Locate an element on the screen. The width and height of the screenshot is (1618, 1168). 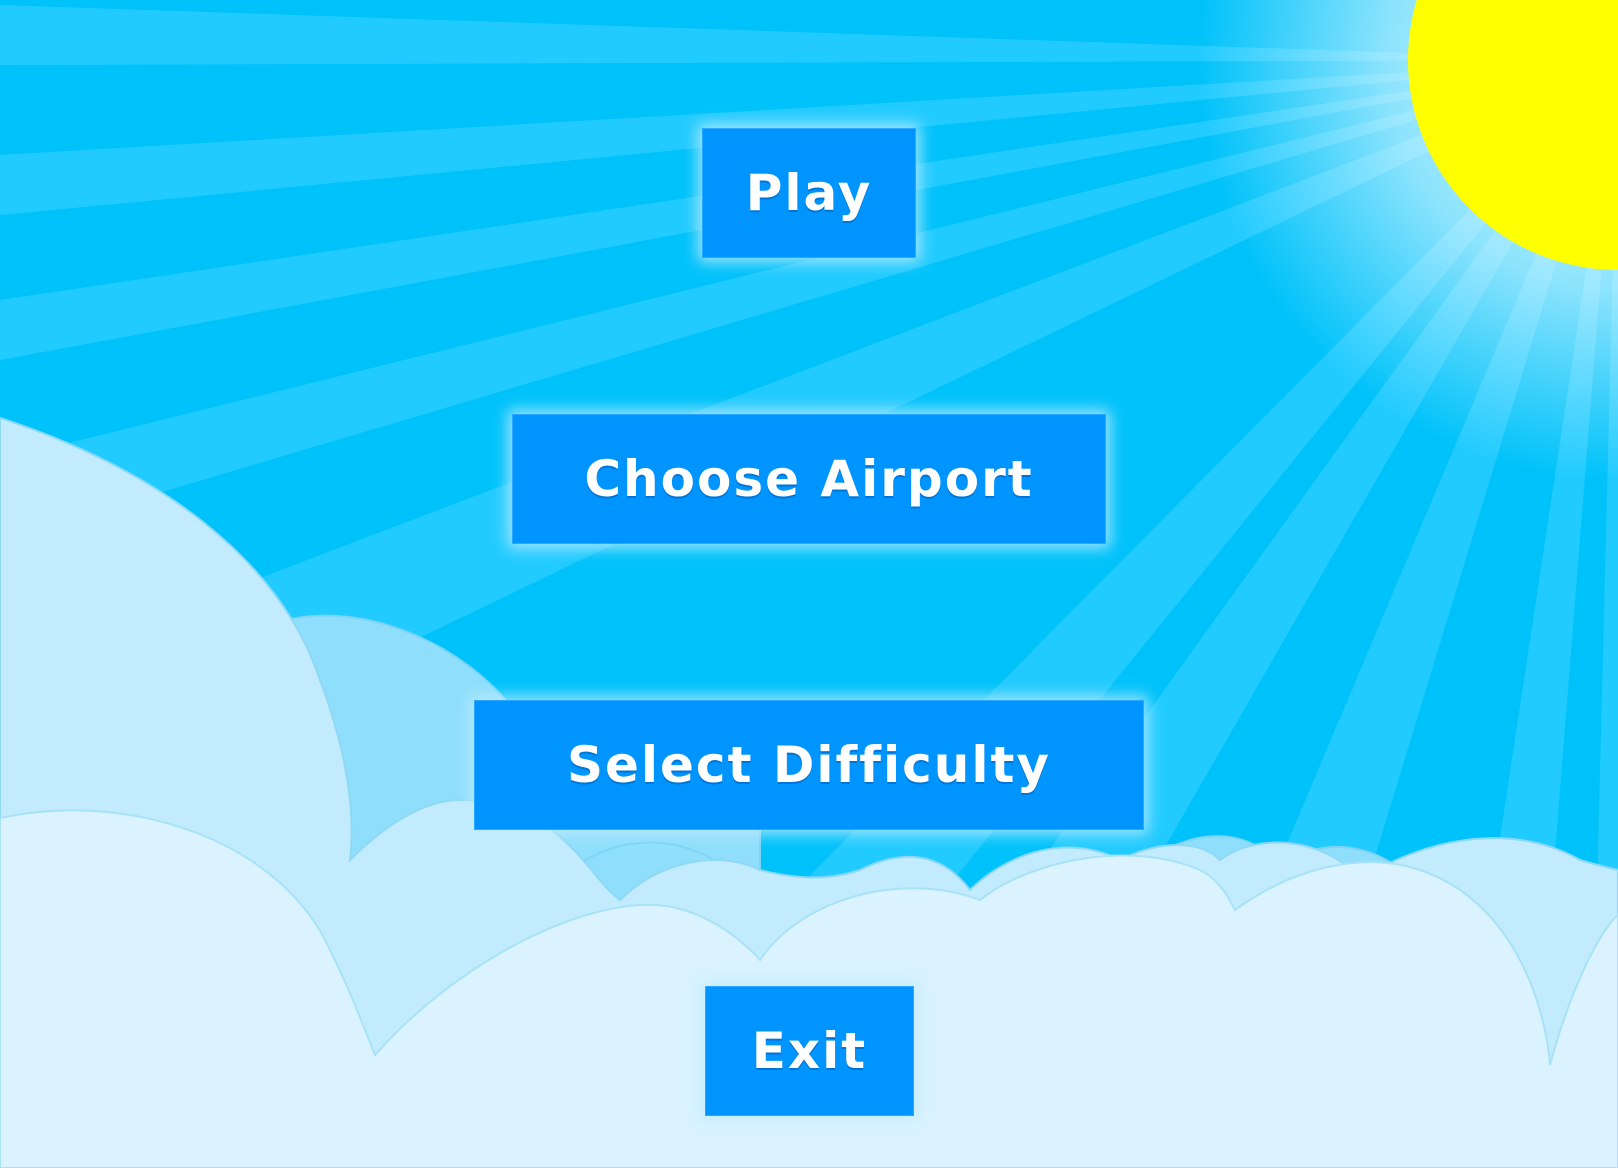
exit-button-label: Exit is located at coordinates (809, 1051).